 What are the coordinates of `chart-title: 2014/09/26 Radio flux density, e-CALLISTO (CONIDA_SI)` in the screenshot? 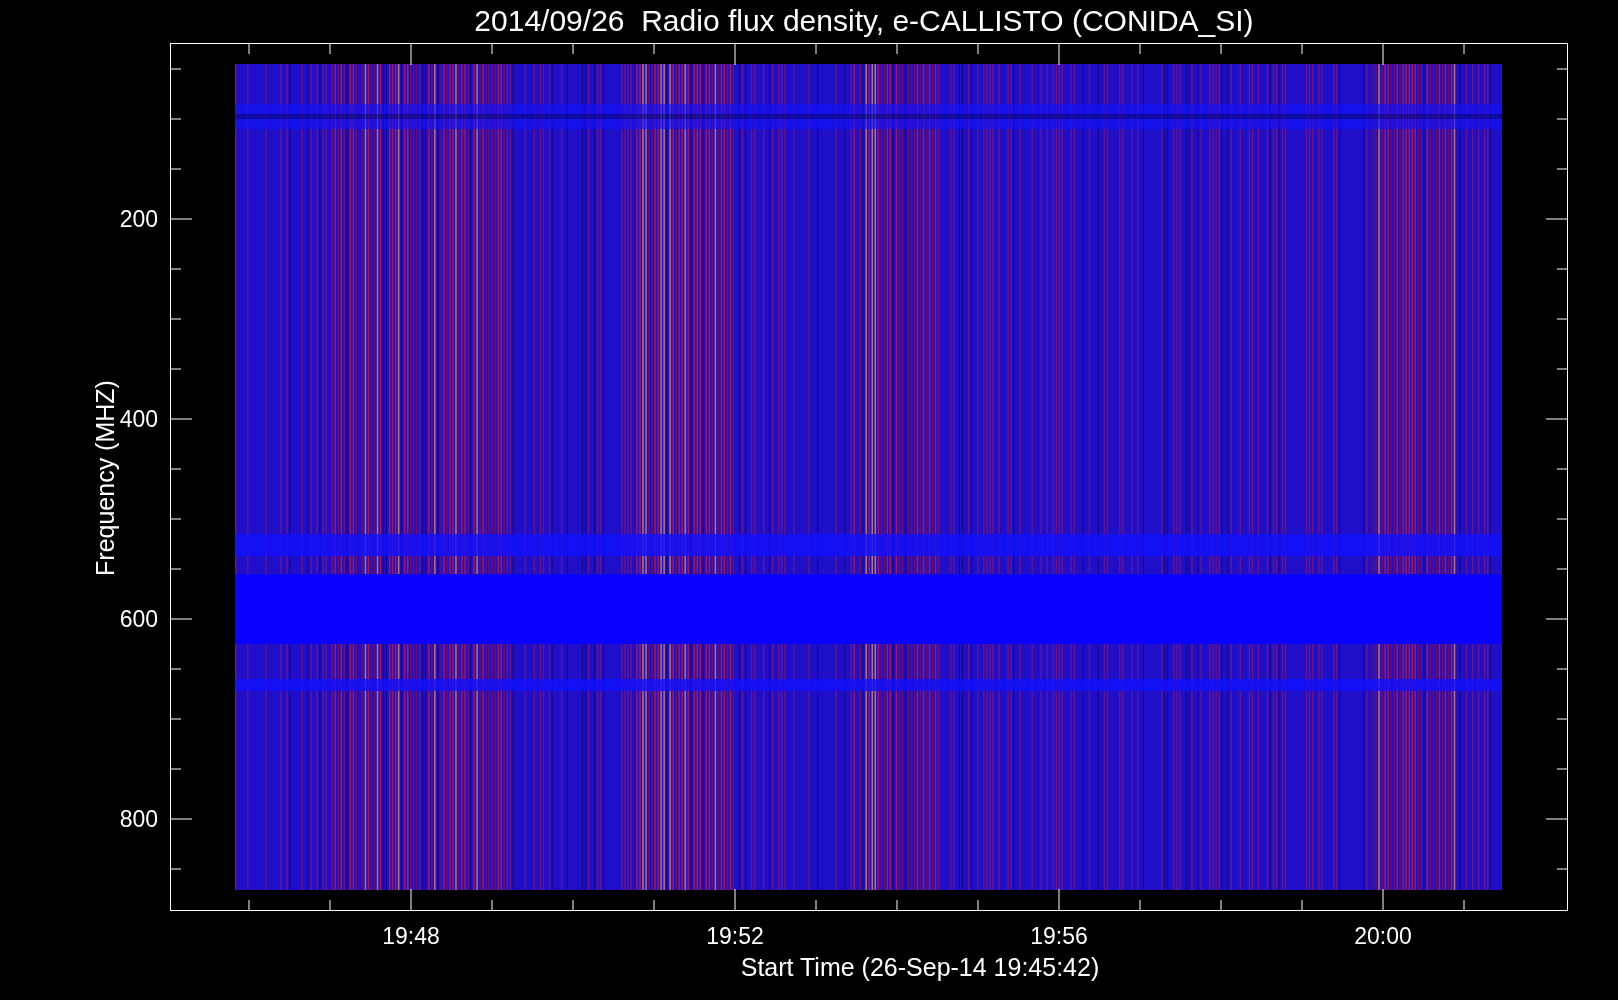 It's located at (864, 21).